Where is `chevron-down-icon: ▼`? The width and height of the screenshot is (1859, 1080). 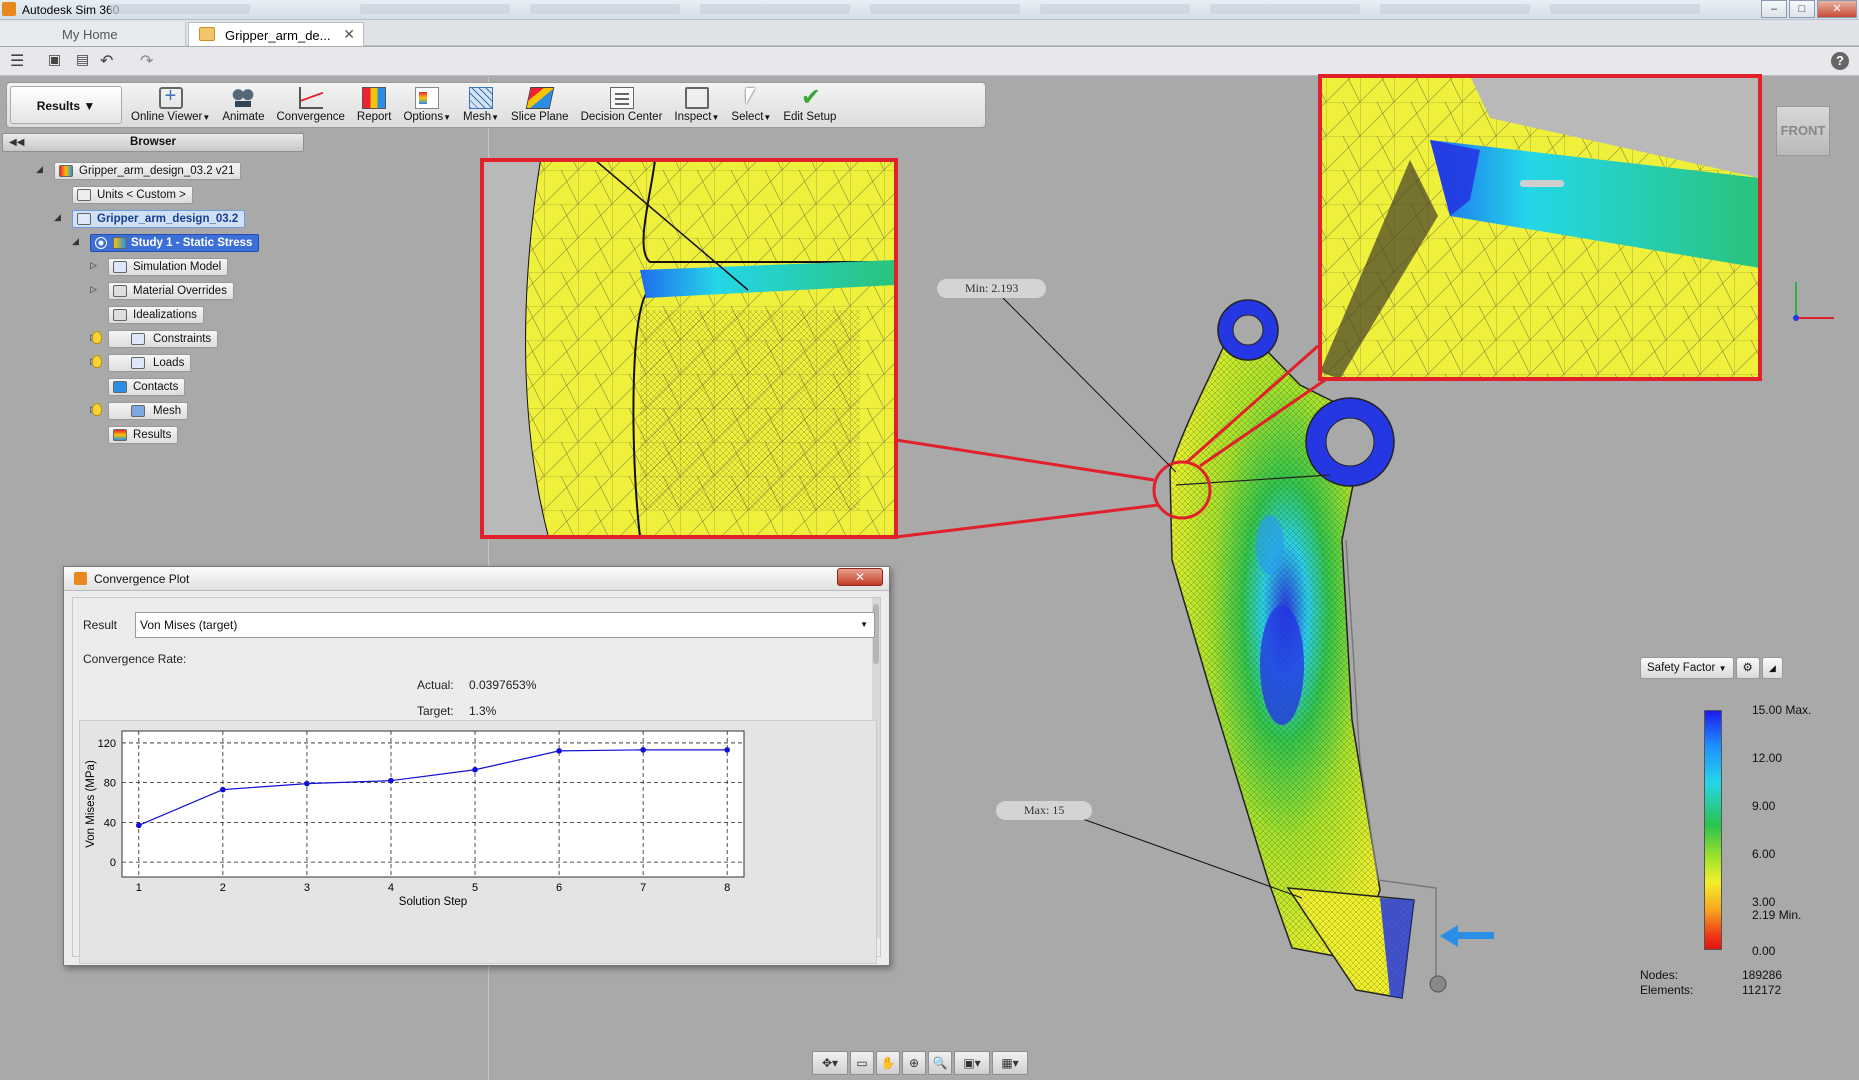
chevron-down-icon: ▼ is located at coordinates (864, 624).